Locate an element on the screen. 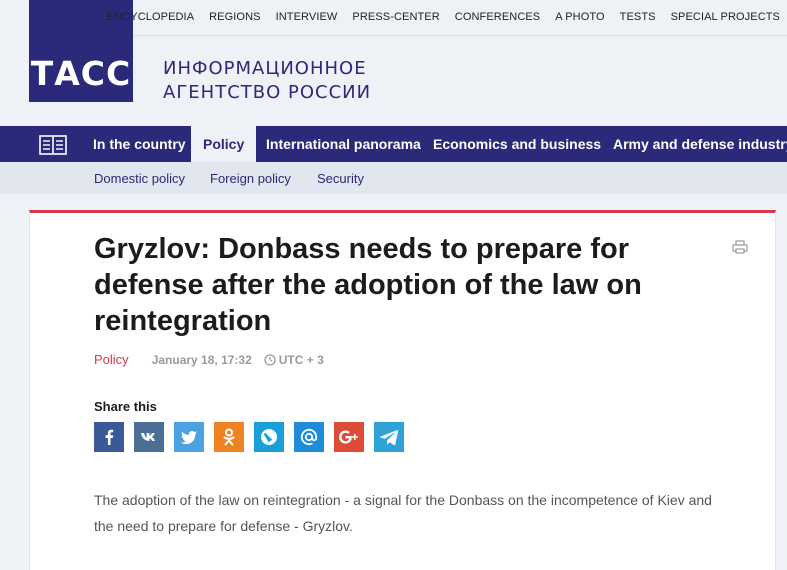 The image size is (787, 570). telegram-icon is located at coordinates (389, 437).